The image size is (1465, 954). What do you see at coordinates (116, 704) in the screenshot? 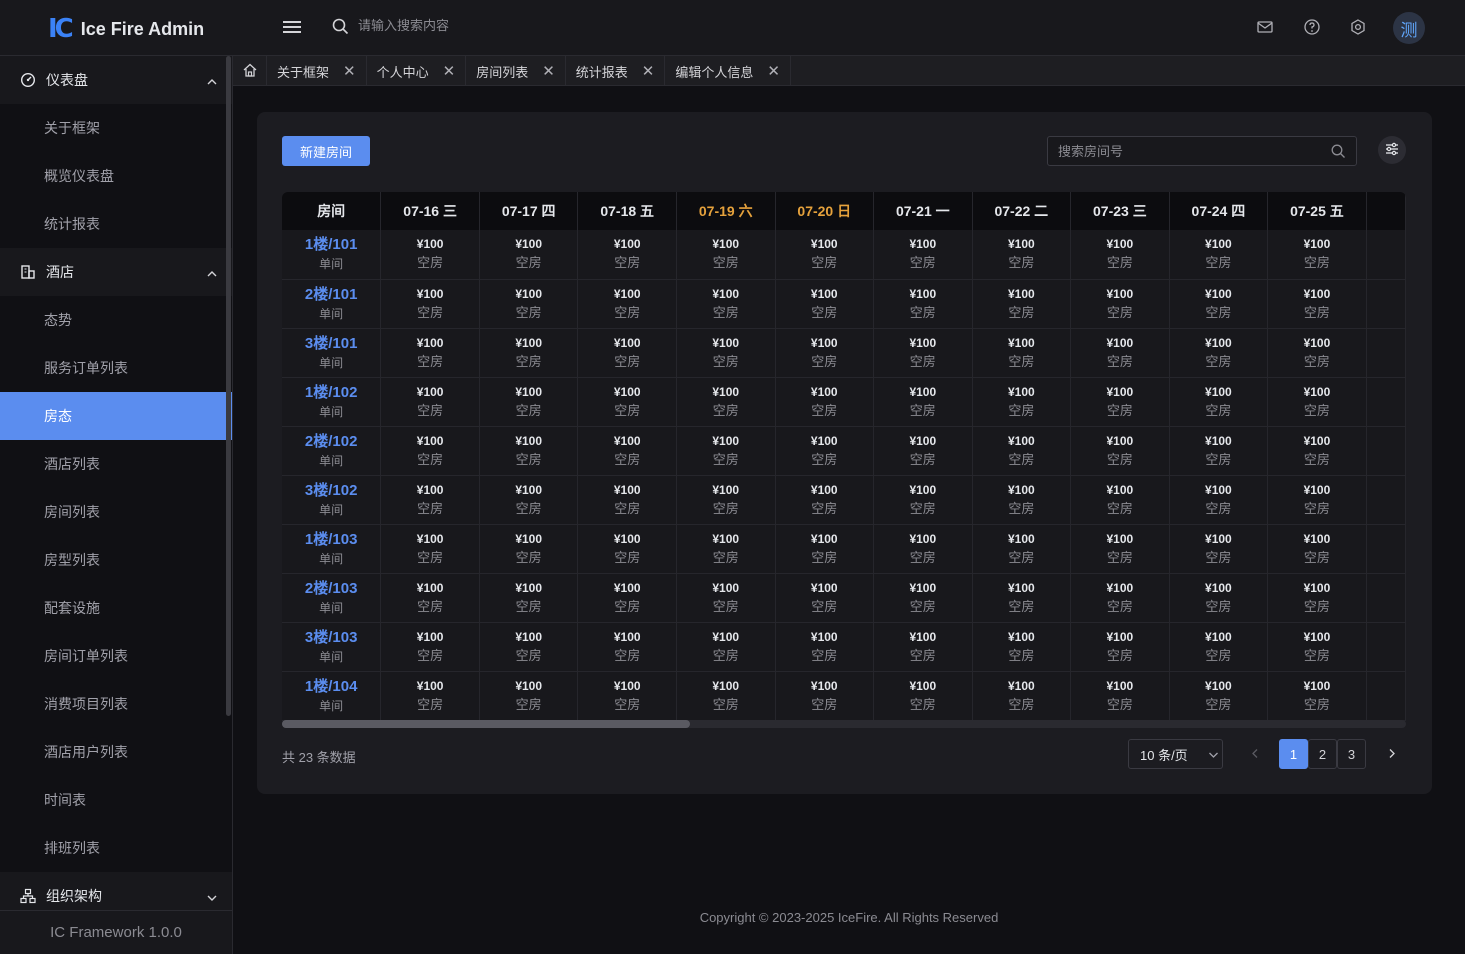
I see `sidebar-item-consumption-items: 消费项目列表` at bounding box center [116, 704].